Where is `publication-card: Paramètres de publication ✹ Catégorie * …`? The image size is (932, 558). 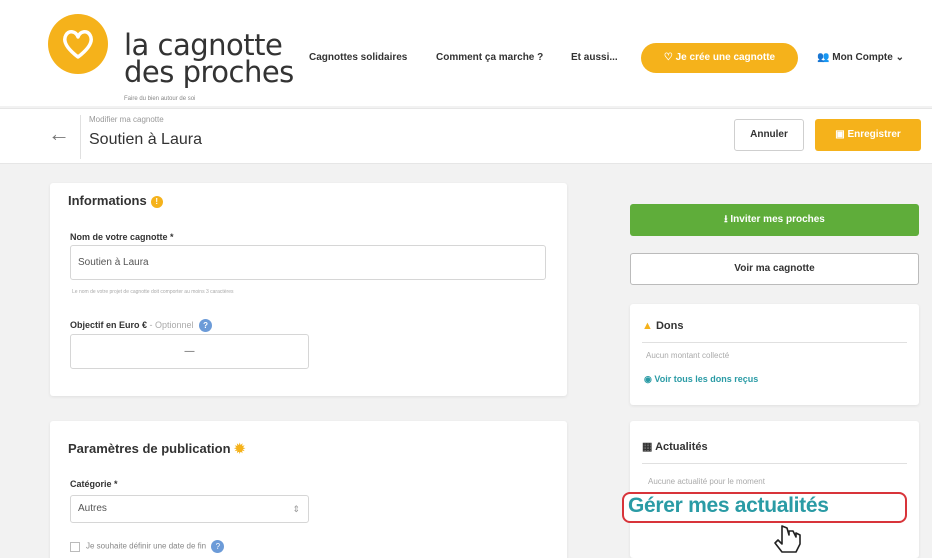
publication-card: Paramètres de publication ✹ Catégorie * … is located at coordinates (308, 489).